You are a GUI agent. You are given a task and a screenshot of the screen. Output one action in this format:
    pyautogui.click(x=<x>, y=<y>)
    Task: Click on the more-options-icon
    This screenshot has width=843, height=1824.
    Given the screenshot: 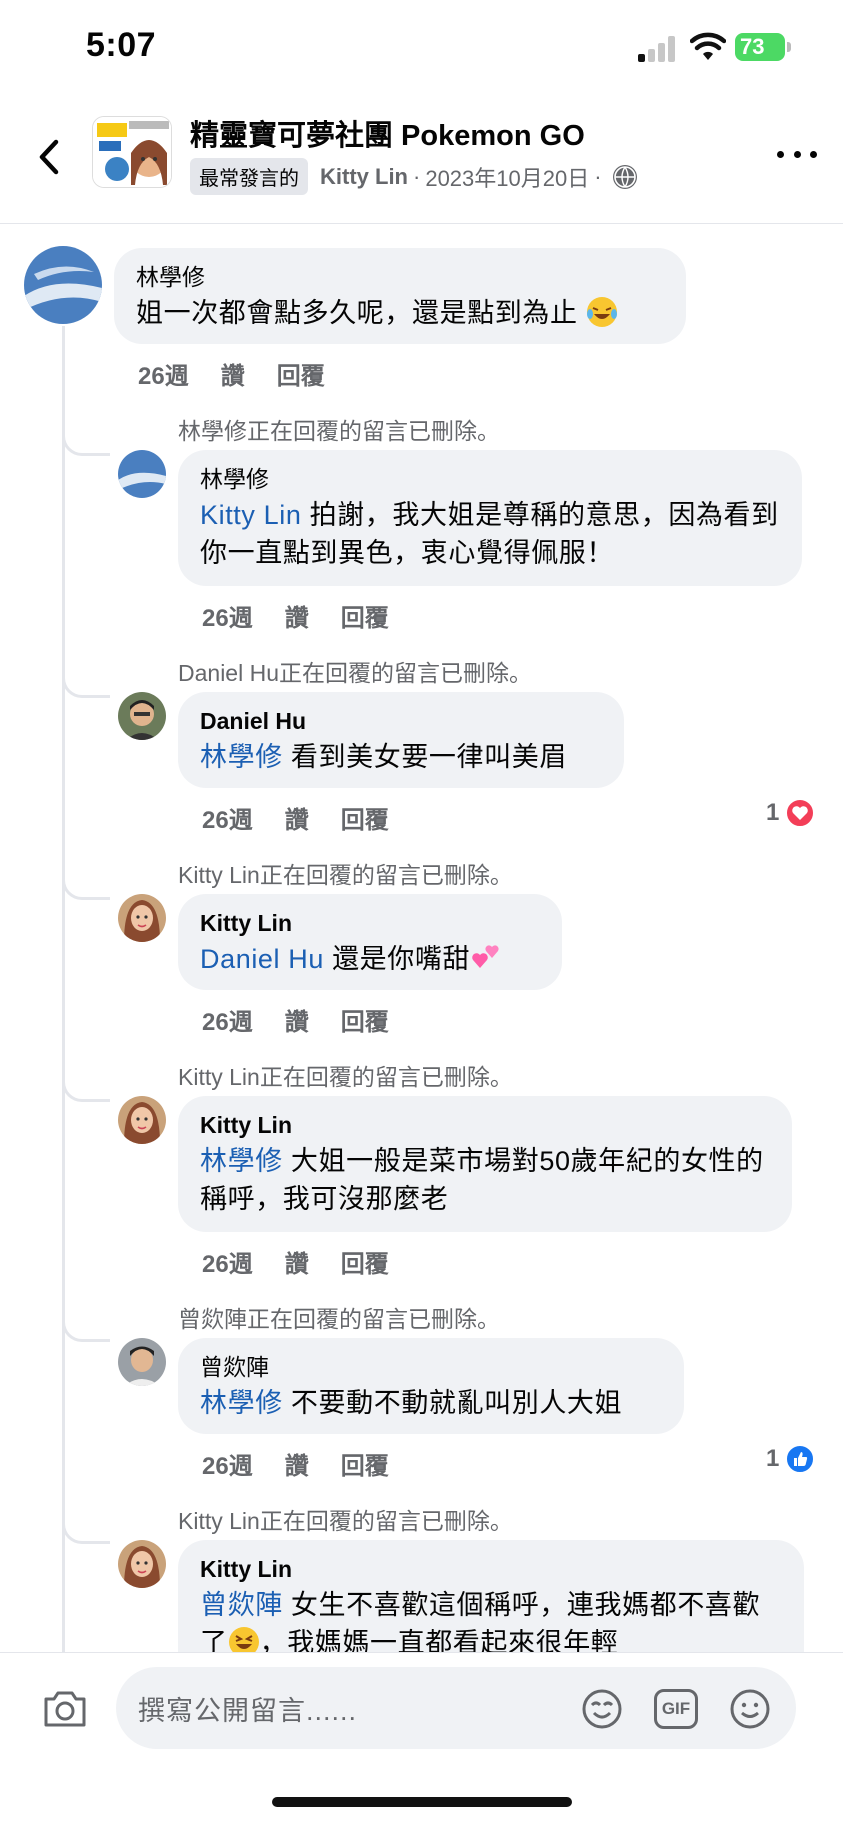 What is the action you would take?
    pyautogui.click(x=797, y=154)
    